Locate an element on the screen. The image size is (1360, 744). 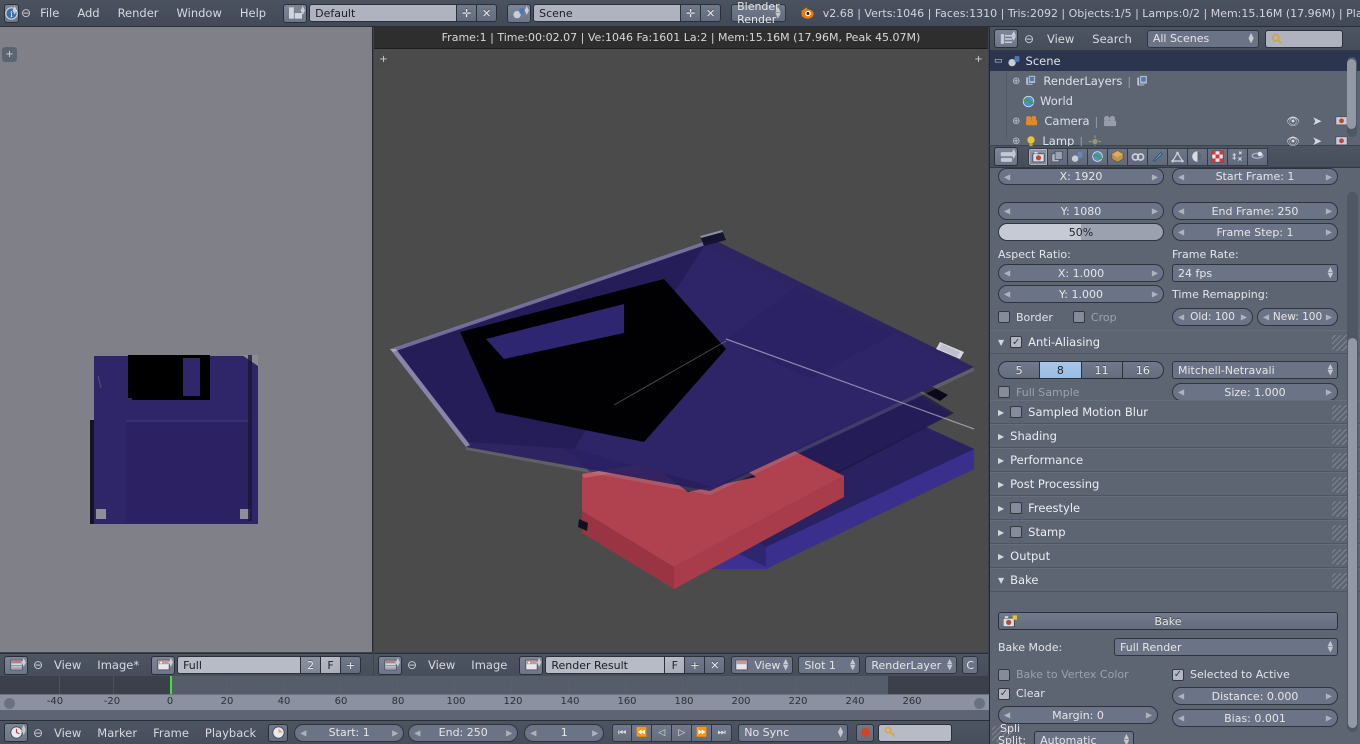
screen-layout-field: Default is located at coordinates (383, 13).